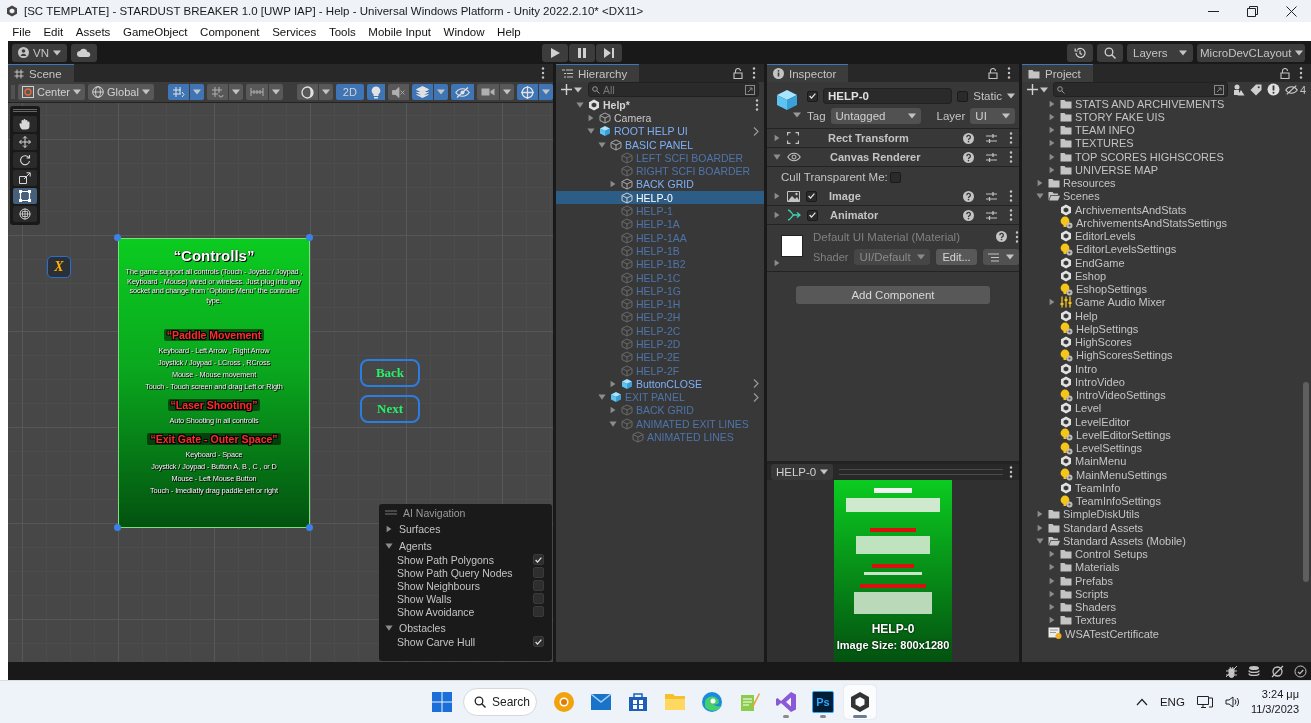  Describe the element at coordinates (893, 157) in the screenshot. I see `component-header: Canvas Renderer` at that location.